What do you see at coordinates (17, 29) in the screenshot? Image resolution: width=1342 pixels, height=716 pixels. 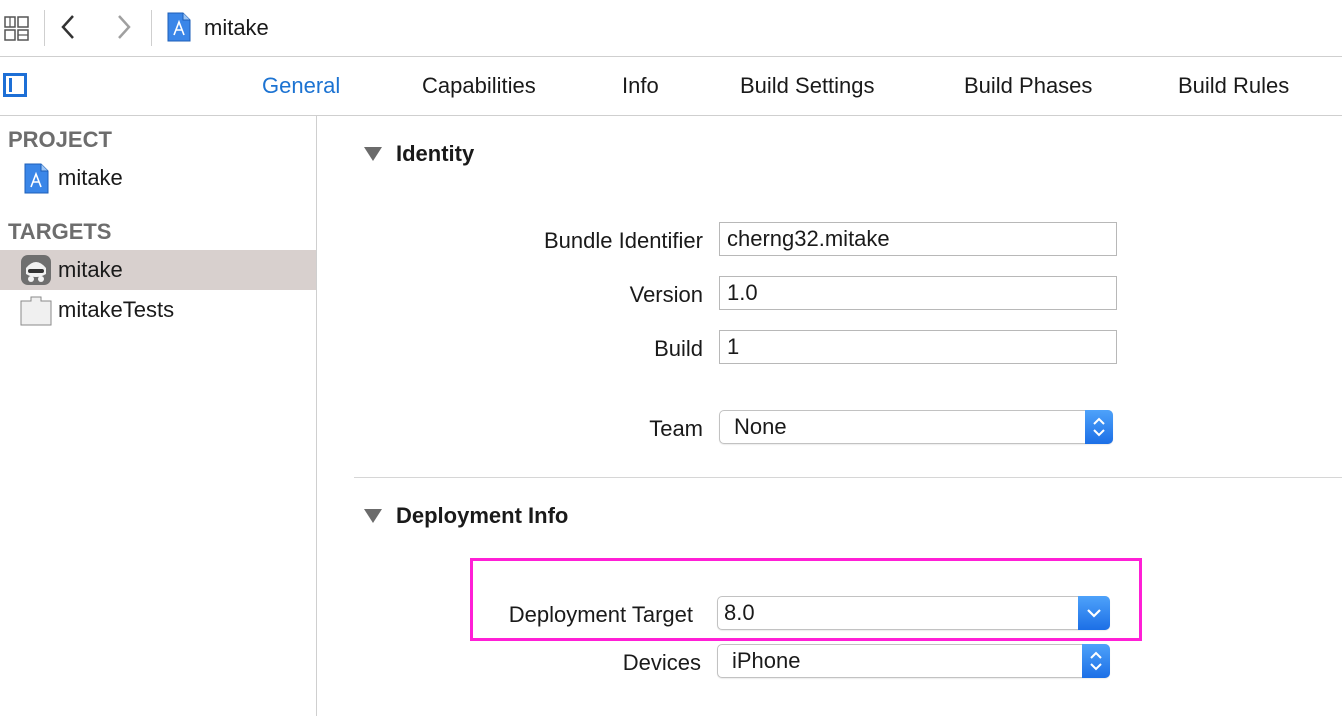 I see `related-items-grid-icon` at bounding box center [17, 29].